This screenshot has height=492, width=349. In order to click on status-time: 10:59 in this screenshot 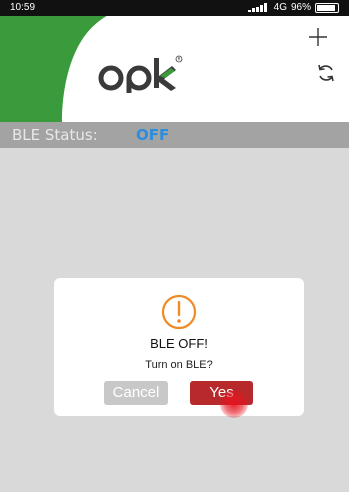, I will do `click(23, 7)`.